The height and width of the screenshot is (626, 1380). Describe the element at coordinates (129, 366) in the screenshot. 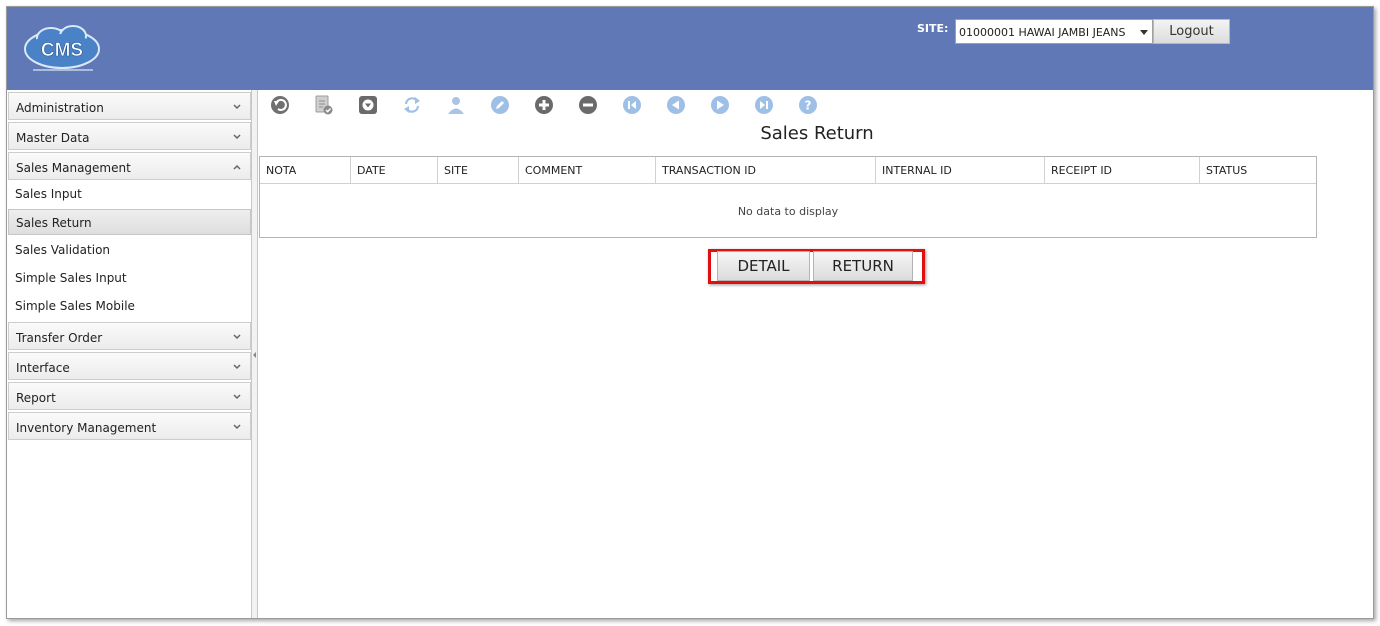

I see `sidebar-group-interface: Interface` at that location.